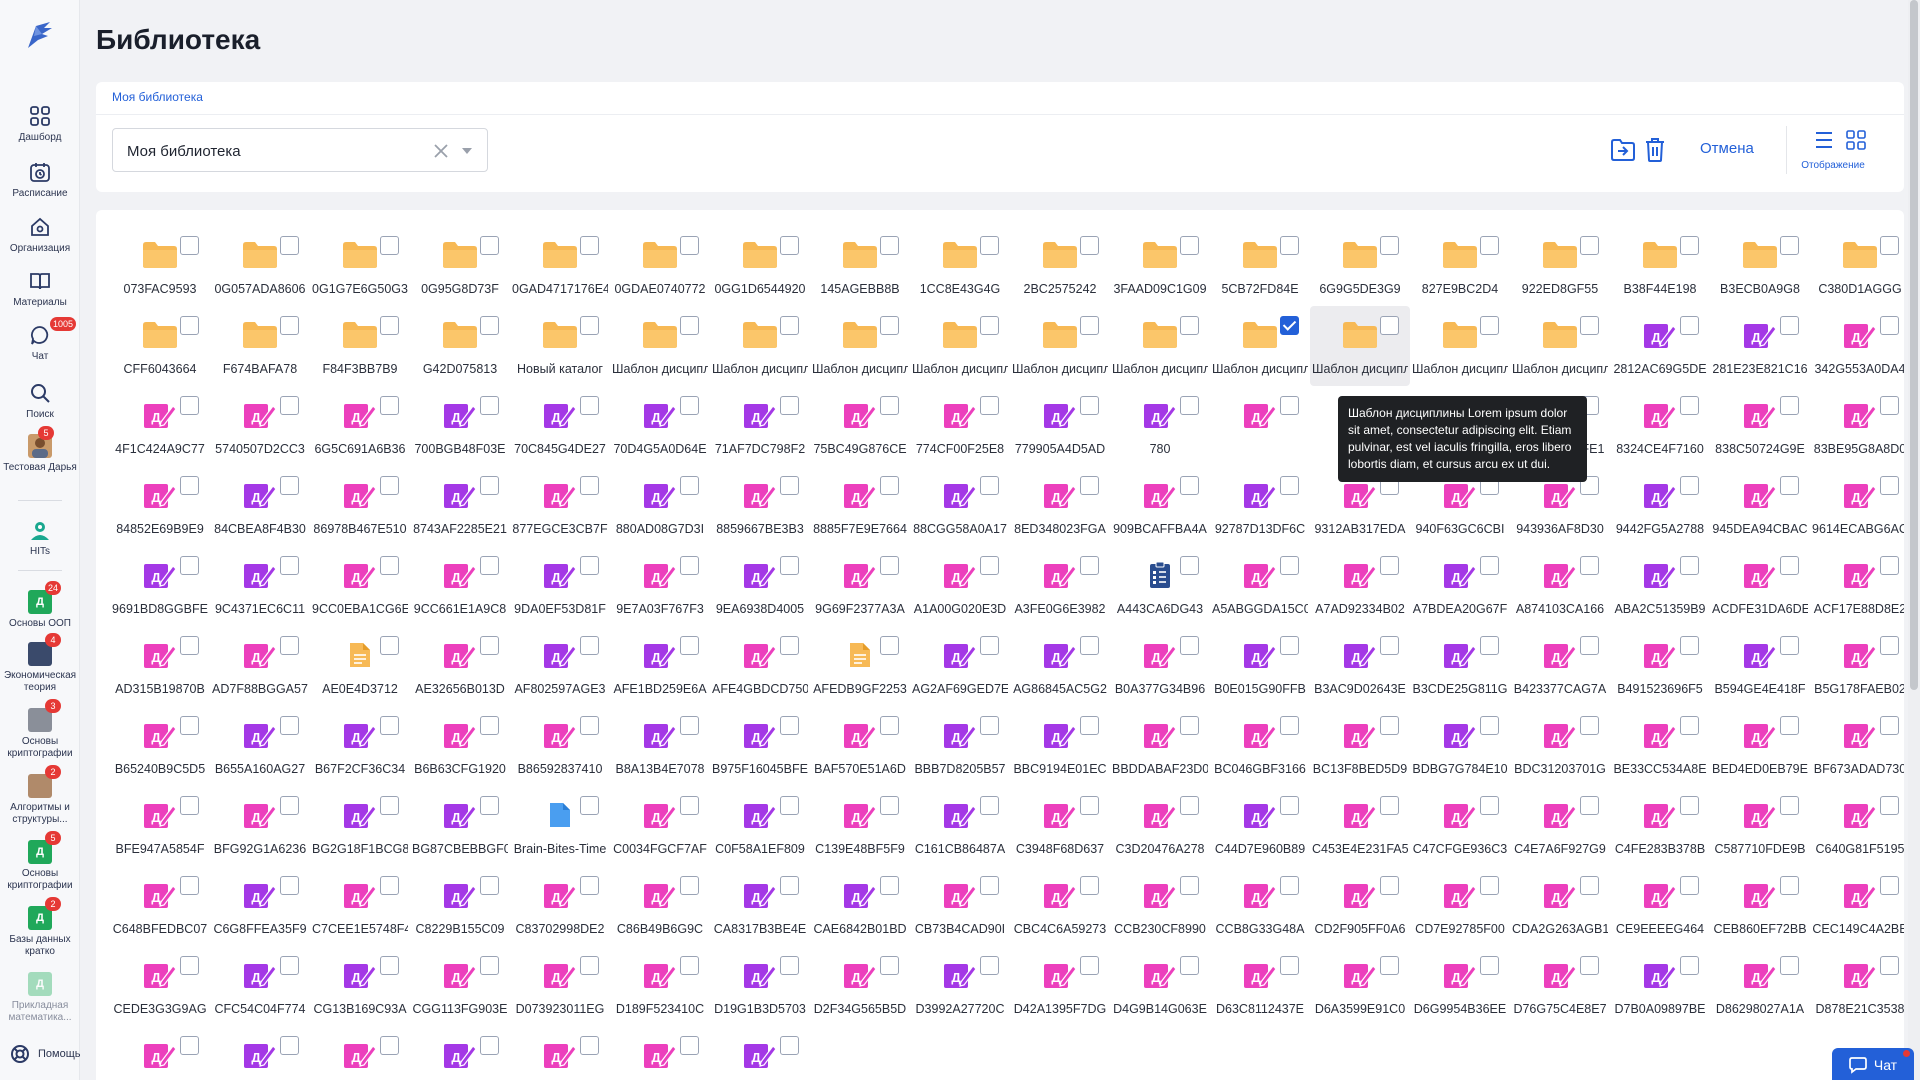 Image resolution: width=1920 pixels, height=1080 pixels. I want to click on file-item: Д B5G178FAEB02, so click(1857, 666).